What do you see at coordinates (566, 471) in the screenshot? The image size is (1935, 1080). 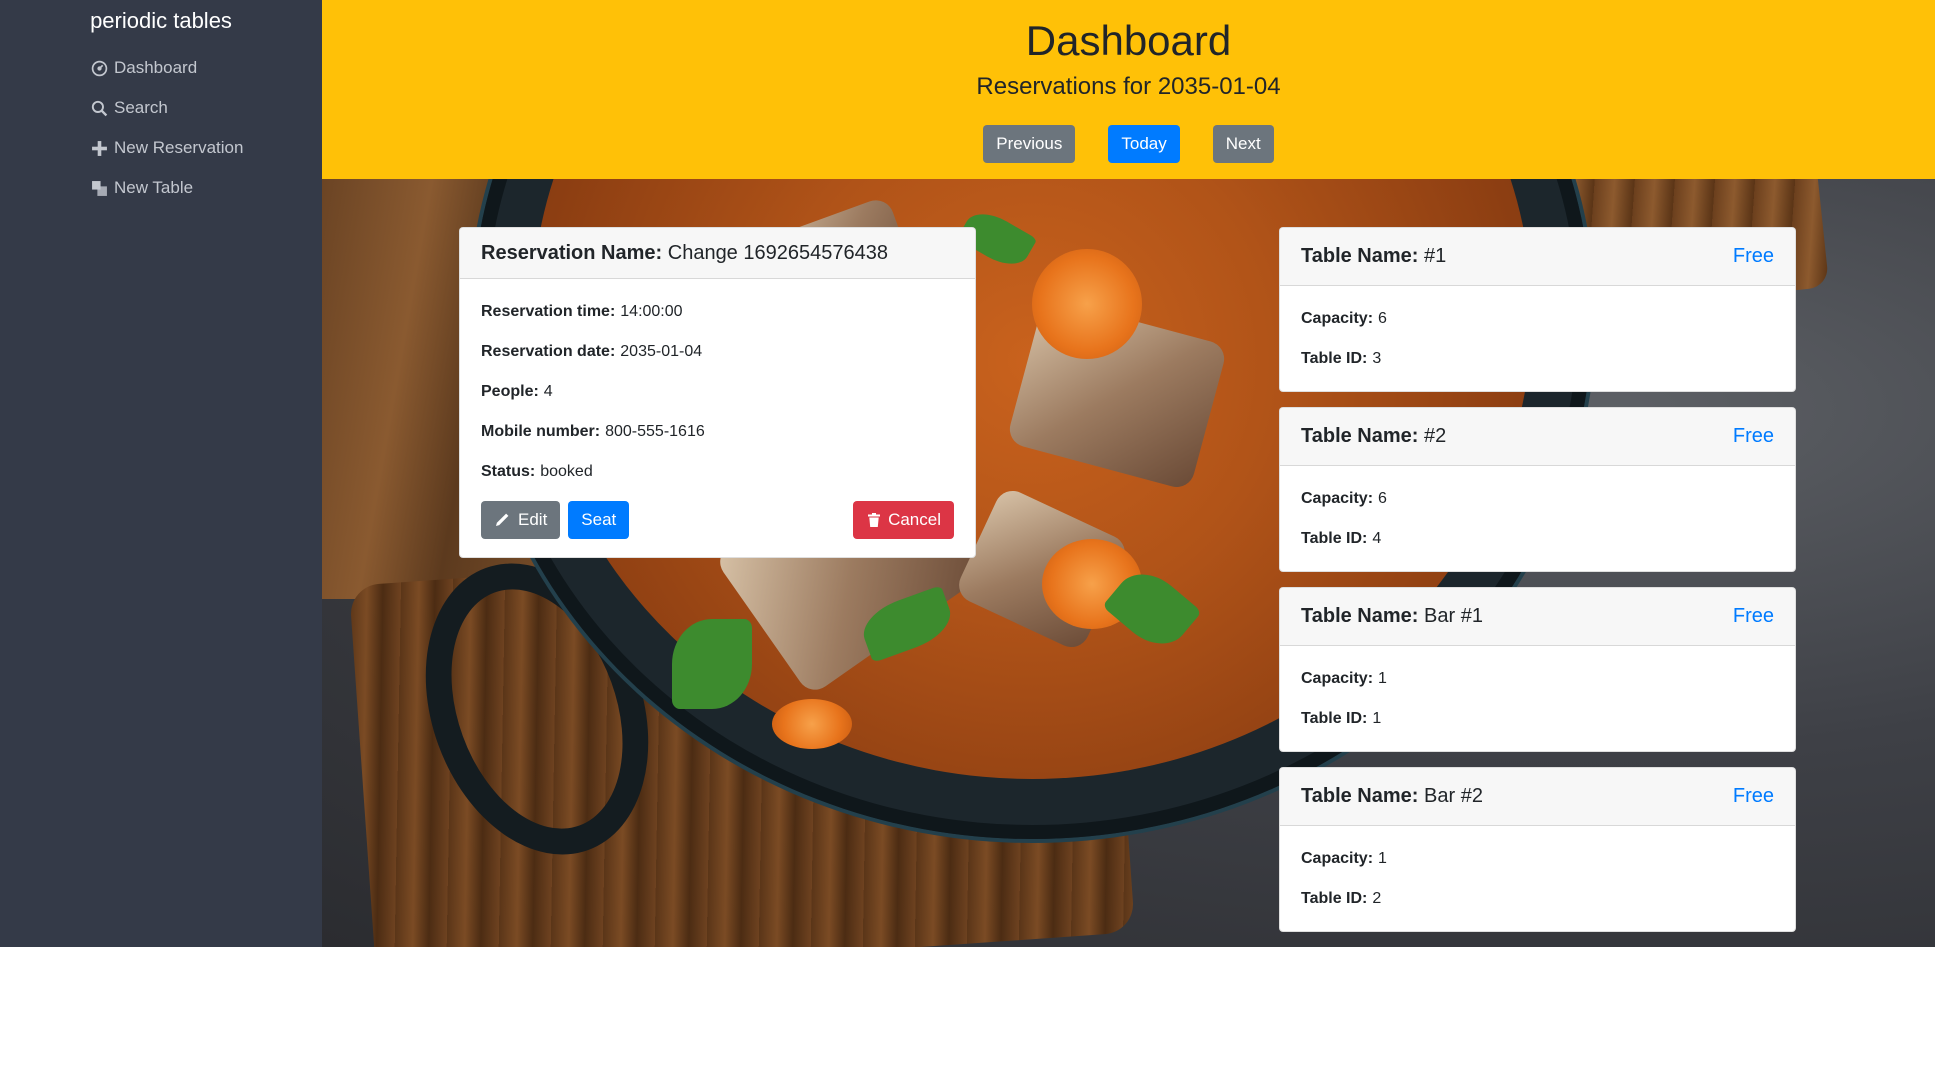 I see `status-value: booked` at bounding box center [566, 471].